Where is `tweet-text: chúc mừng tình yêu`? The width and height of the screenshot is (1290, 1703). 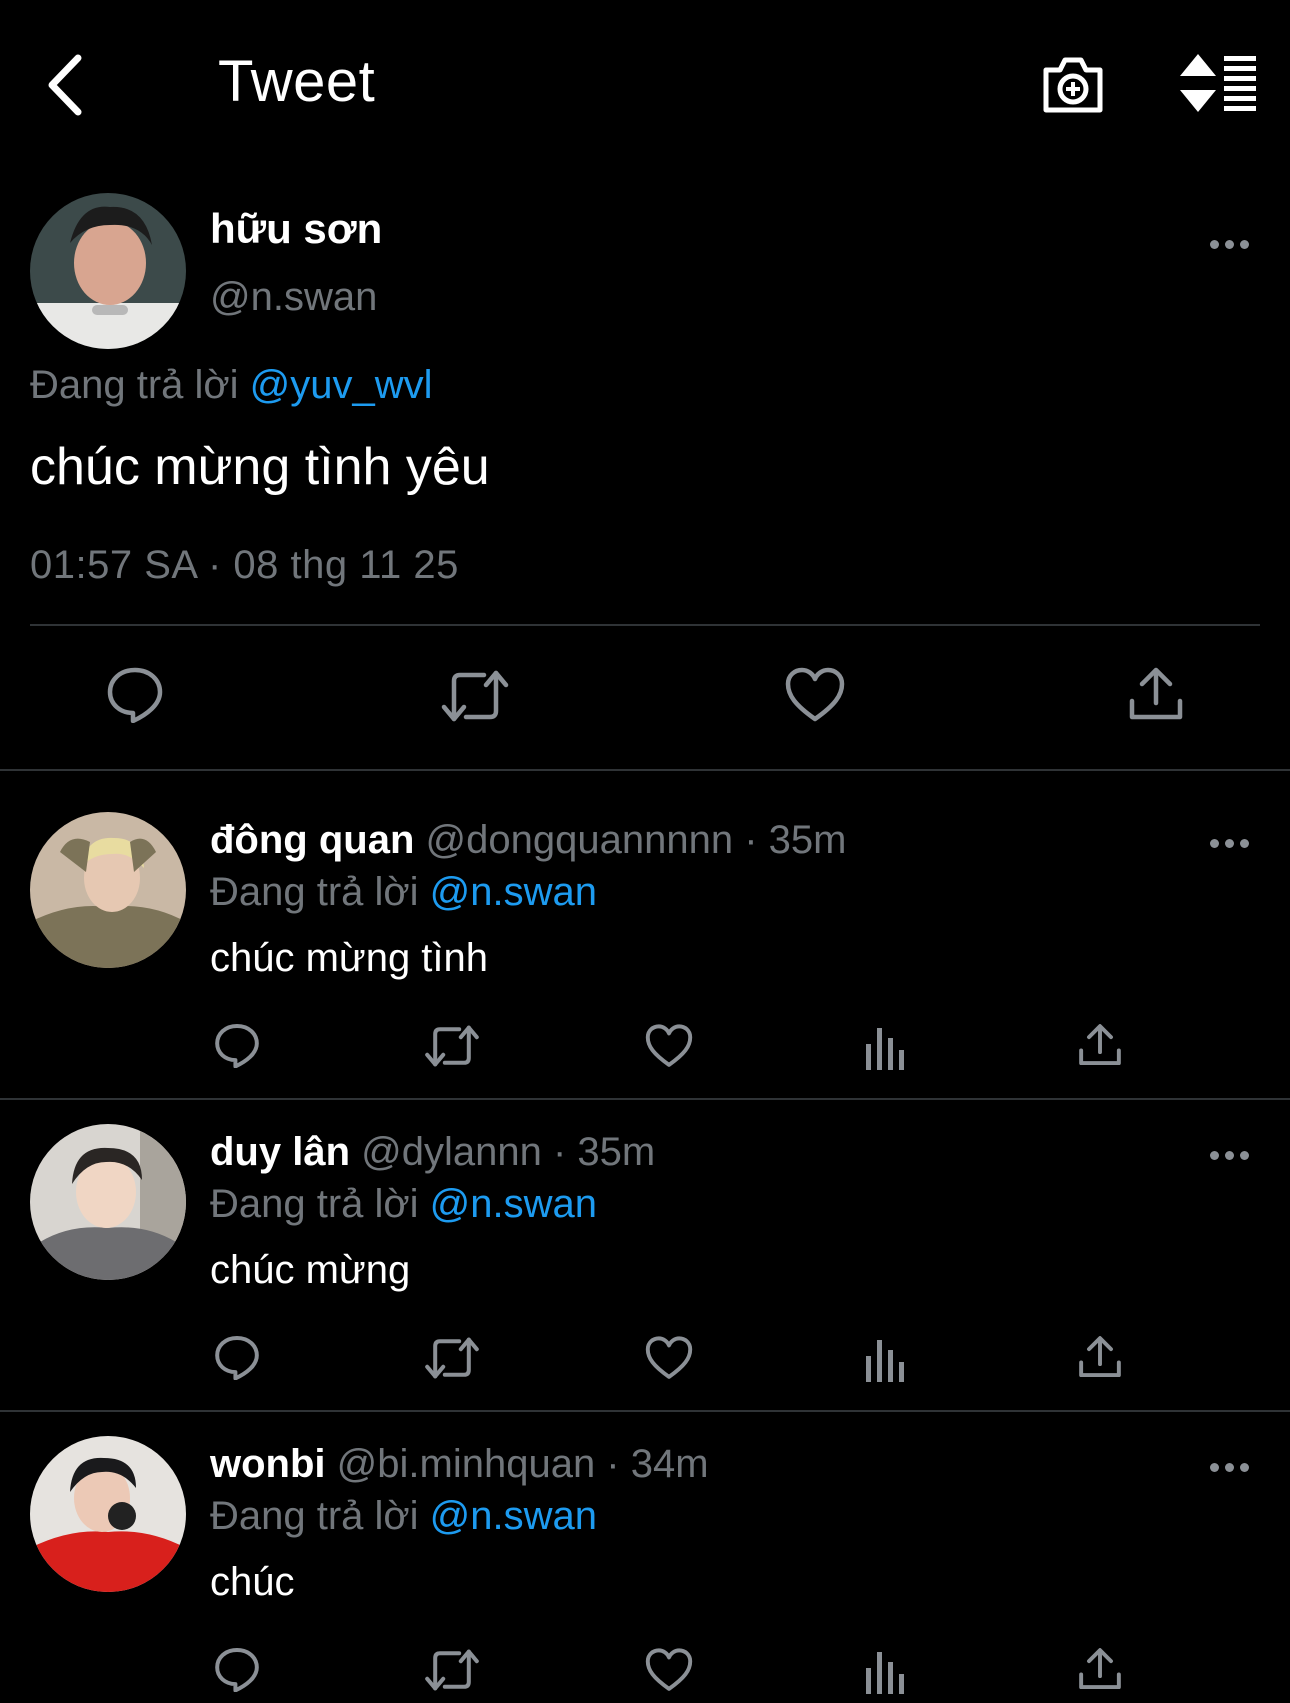 tweet-text: chúc mừng tình yêu is located at coordinates (260, 467).